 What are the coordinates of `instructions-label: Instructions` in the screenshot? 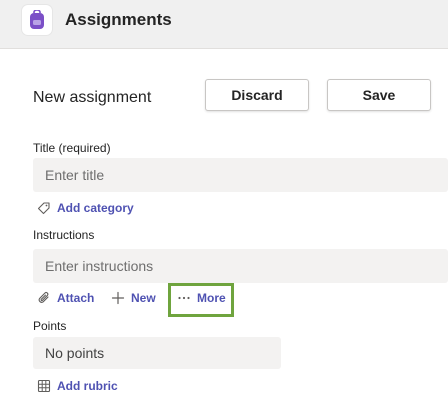 It's located at (64, 235).